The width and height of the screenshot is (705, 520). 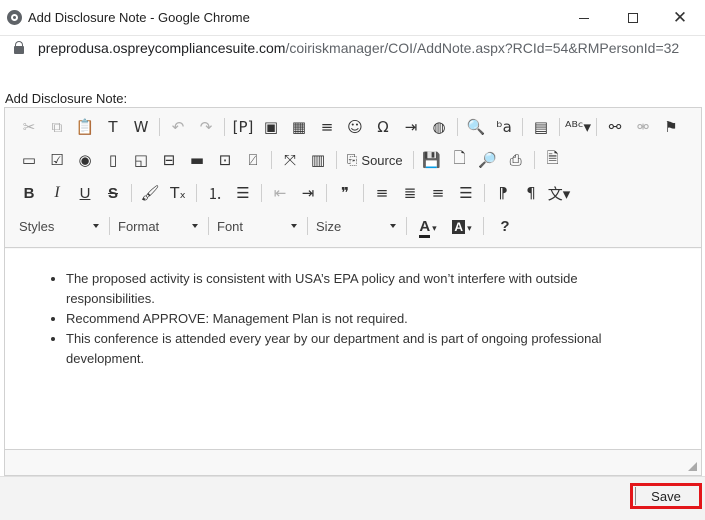 What do you see at coordinates (139, 226) in the screenshot?
I see `format-dropdown-label: Format` at bounding box center [139, 226].